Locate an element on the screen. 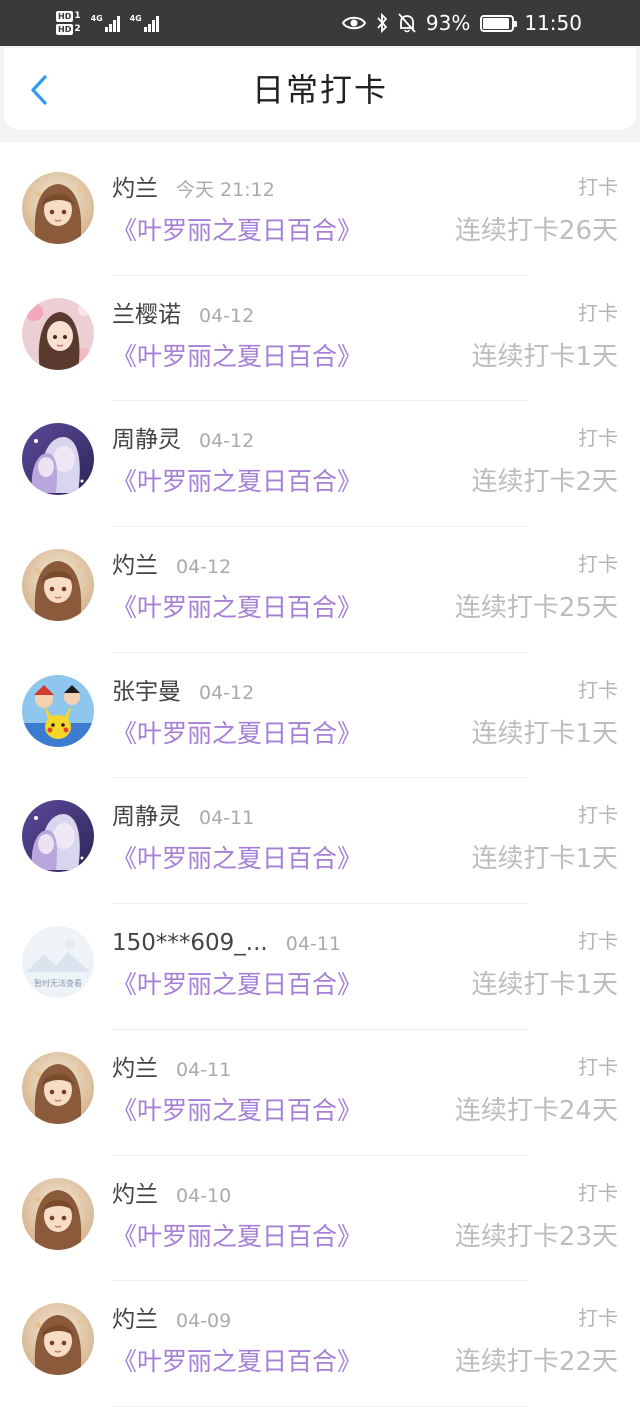 Image resolution: width=640 pixels, height=1422 pixels. post-time: 今天 21:12 is located at coordinates (225, 190).